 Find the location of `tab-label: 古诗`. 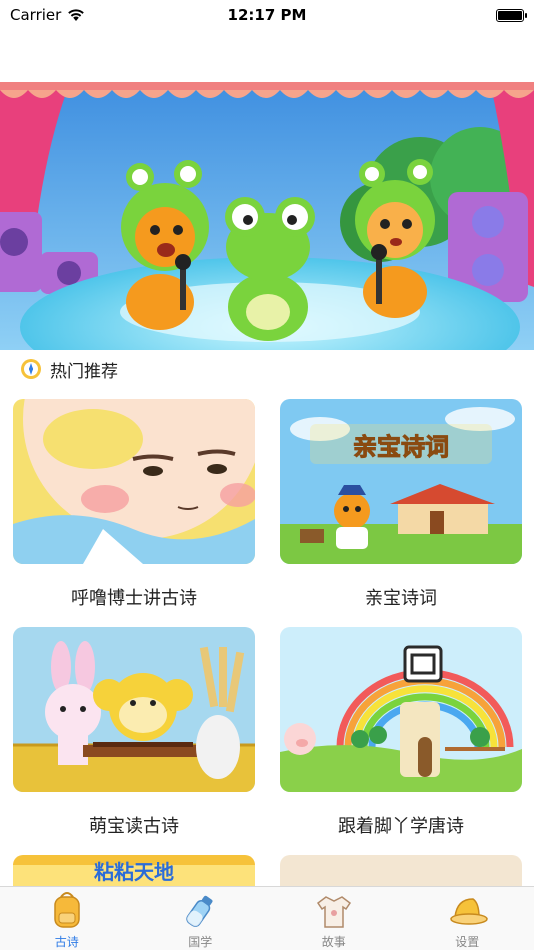

tab-label: 古诗 is located at coordinates (66, 942).